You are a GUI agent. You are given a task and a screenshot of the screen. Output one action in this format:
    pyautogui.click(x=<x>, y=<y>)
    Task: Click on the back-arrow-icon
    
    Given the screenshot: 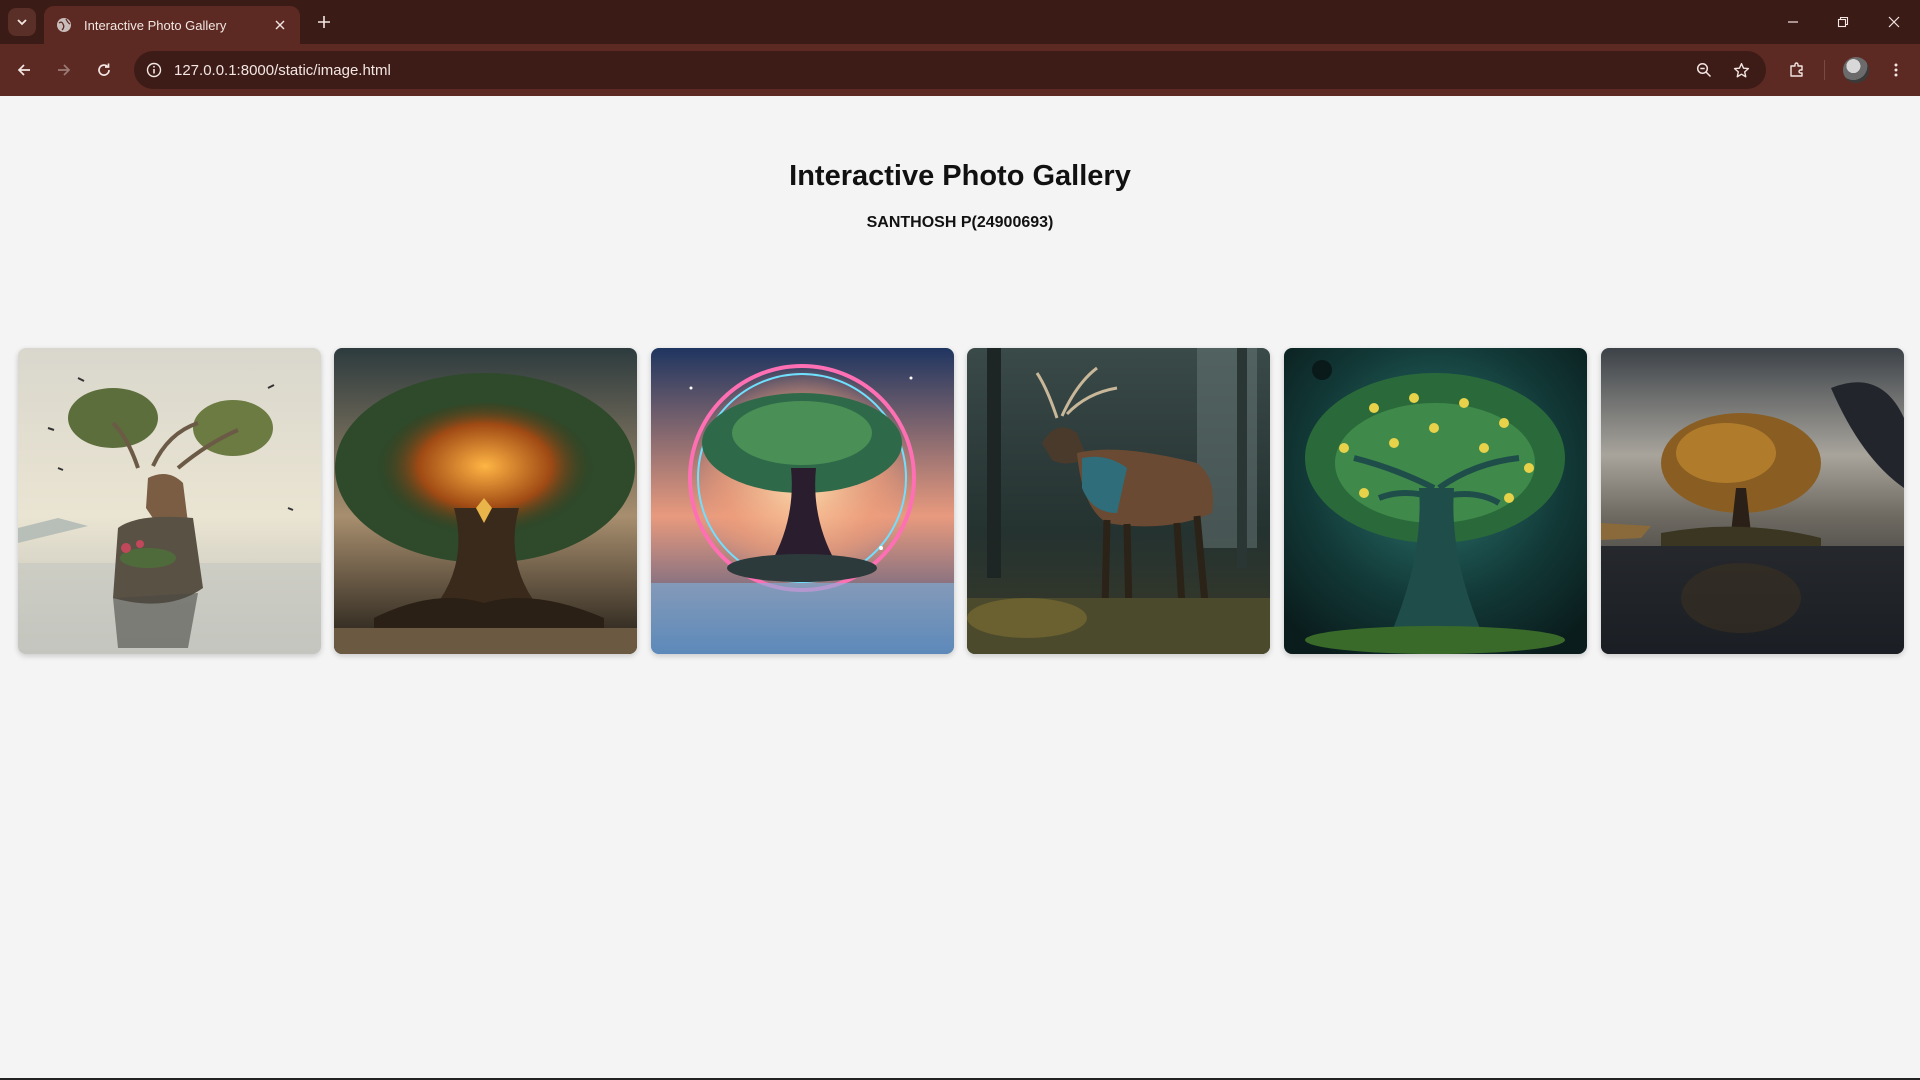 What is the action you would take?
    pyautogui.click(x=23, y=70)
    